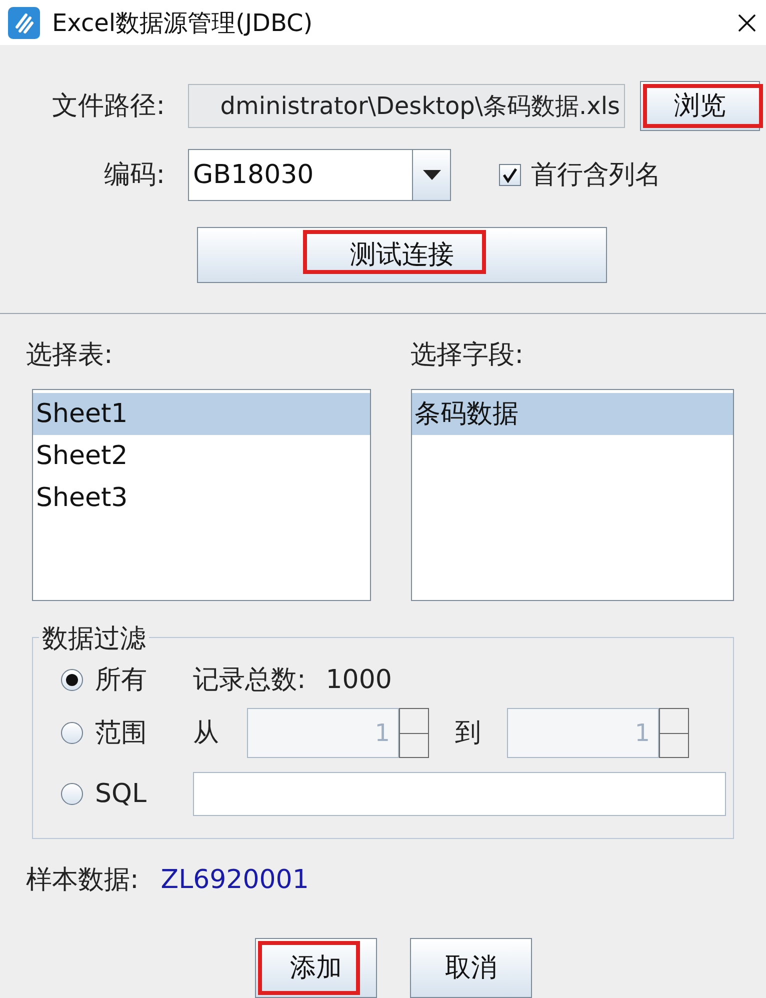 This screenshot has width=766, height=998. Describe the element at coordinates (82, 880) in the screenshot. I see `sample-label: 样本数据:` at that location.